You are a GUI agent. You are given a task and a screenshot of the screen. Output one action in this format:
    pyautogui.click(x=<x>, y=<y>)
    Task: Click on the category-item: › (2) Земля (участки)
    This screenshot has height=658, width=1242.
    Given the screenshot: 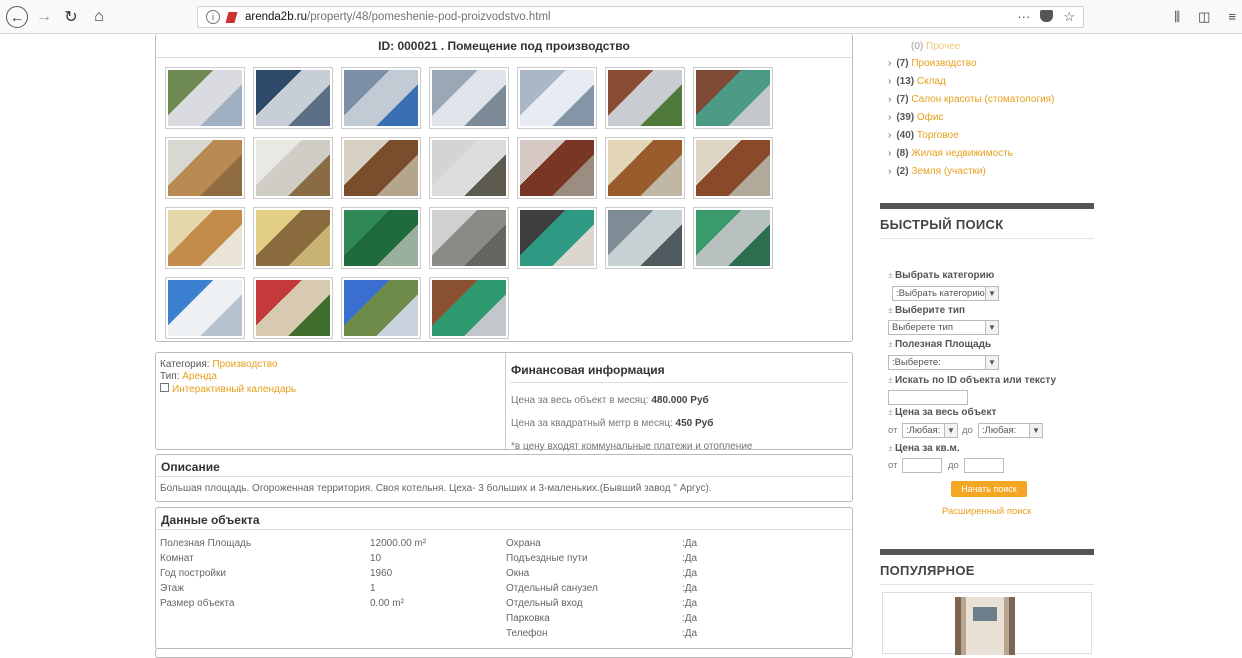 What is the action you would take?
    pyautogui.click(x=937, y=171)
    